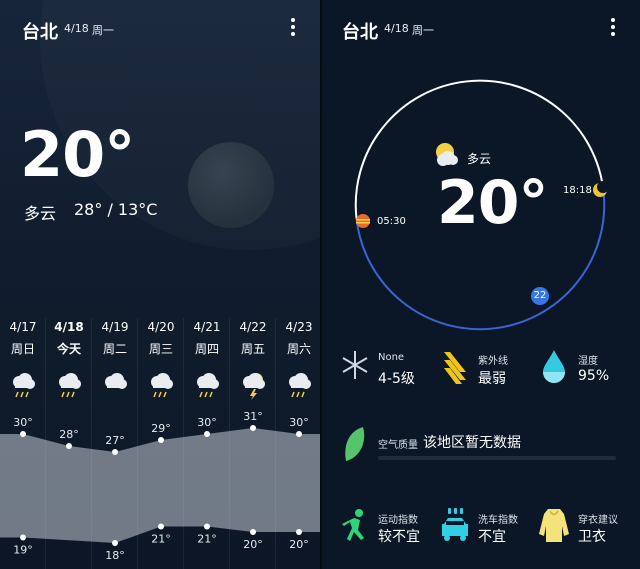 Image resolution: width=640 pixels, height=569 pixels. Describe the element at coordinates (398, 445) in the screenshot. I see `air-quality-label: 空气质量` at that location.